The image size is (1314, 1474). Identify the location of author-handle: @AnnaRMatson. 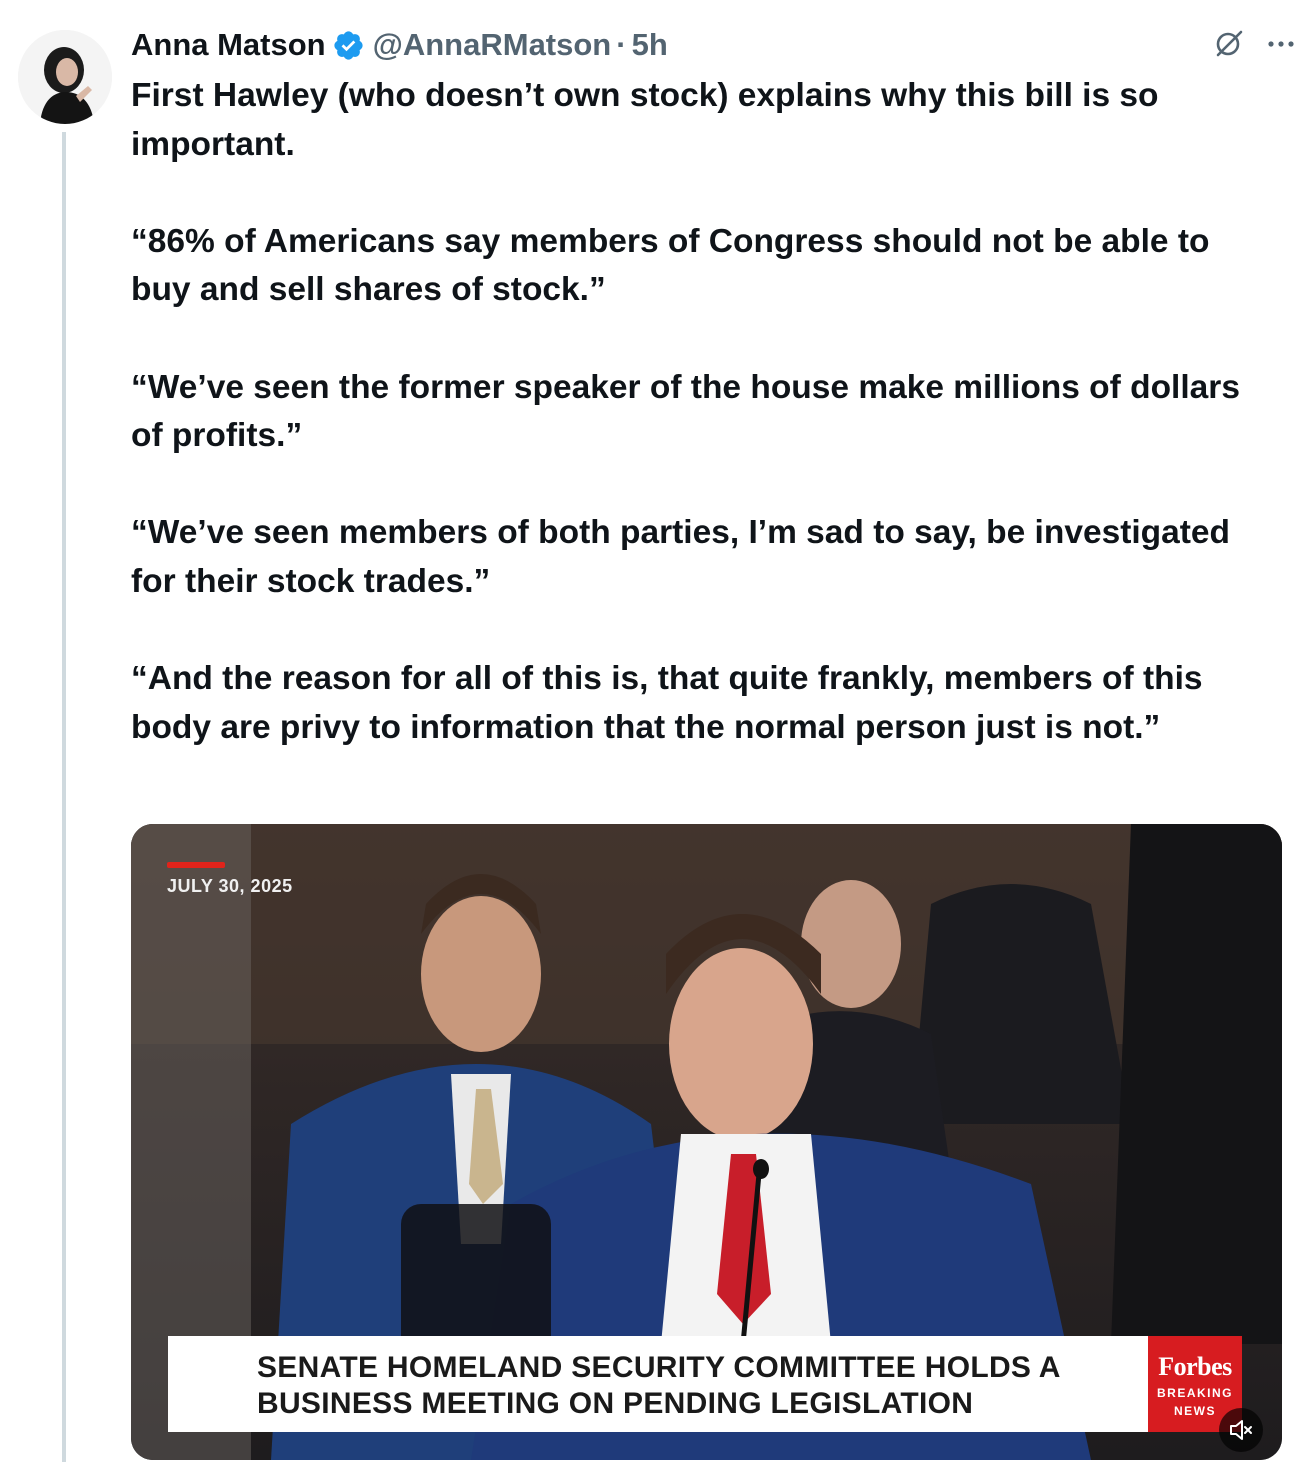
(492, 45).